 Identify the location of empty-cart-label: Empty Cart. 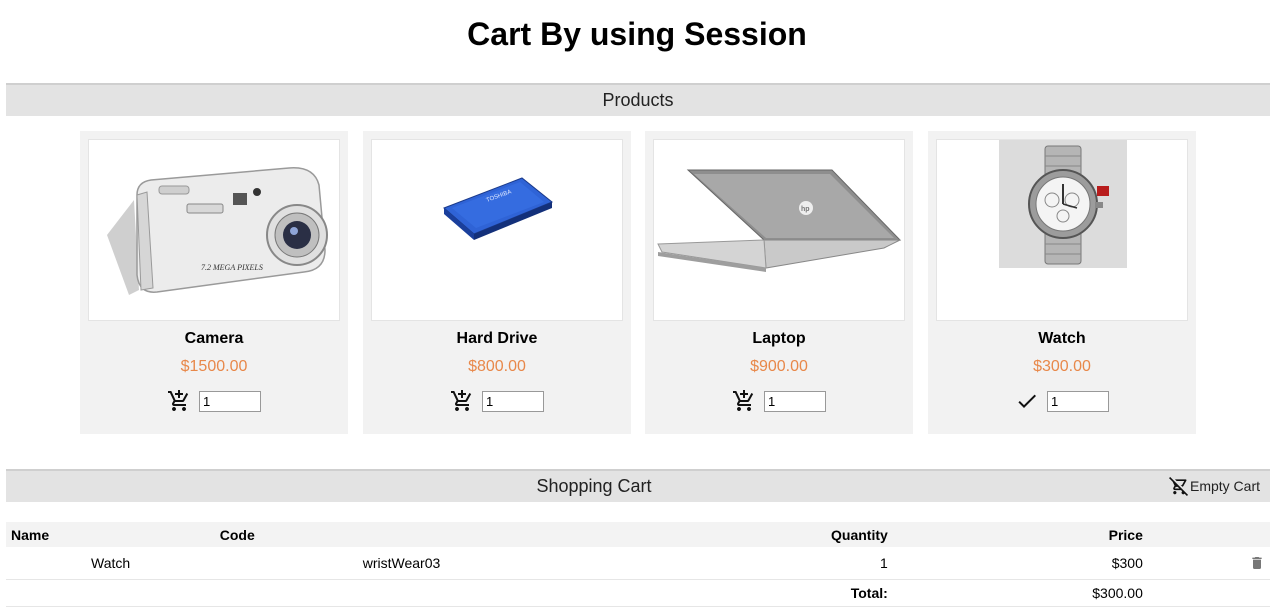
(1224, 486).